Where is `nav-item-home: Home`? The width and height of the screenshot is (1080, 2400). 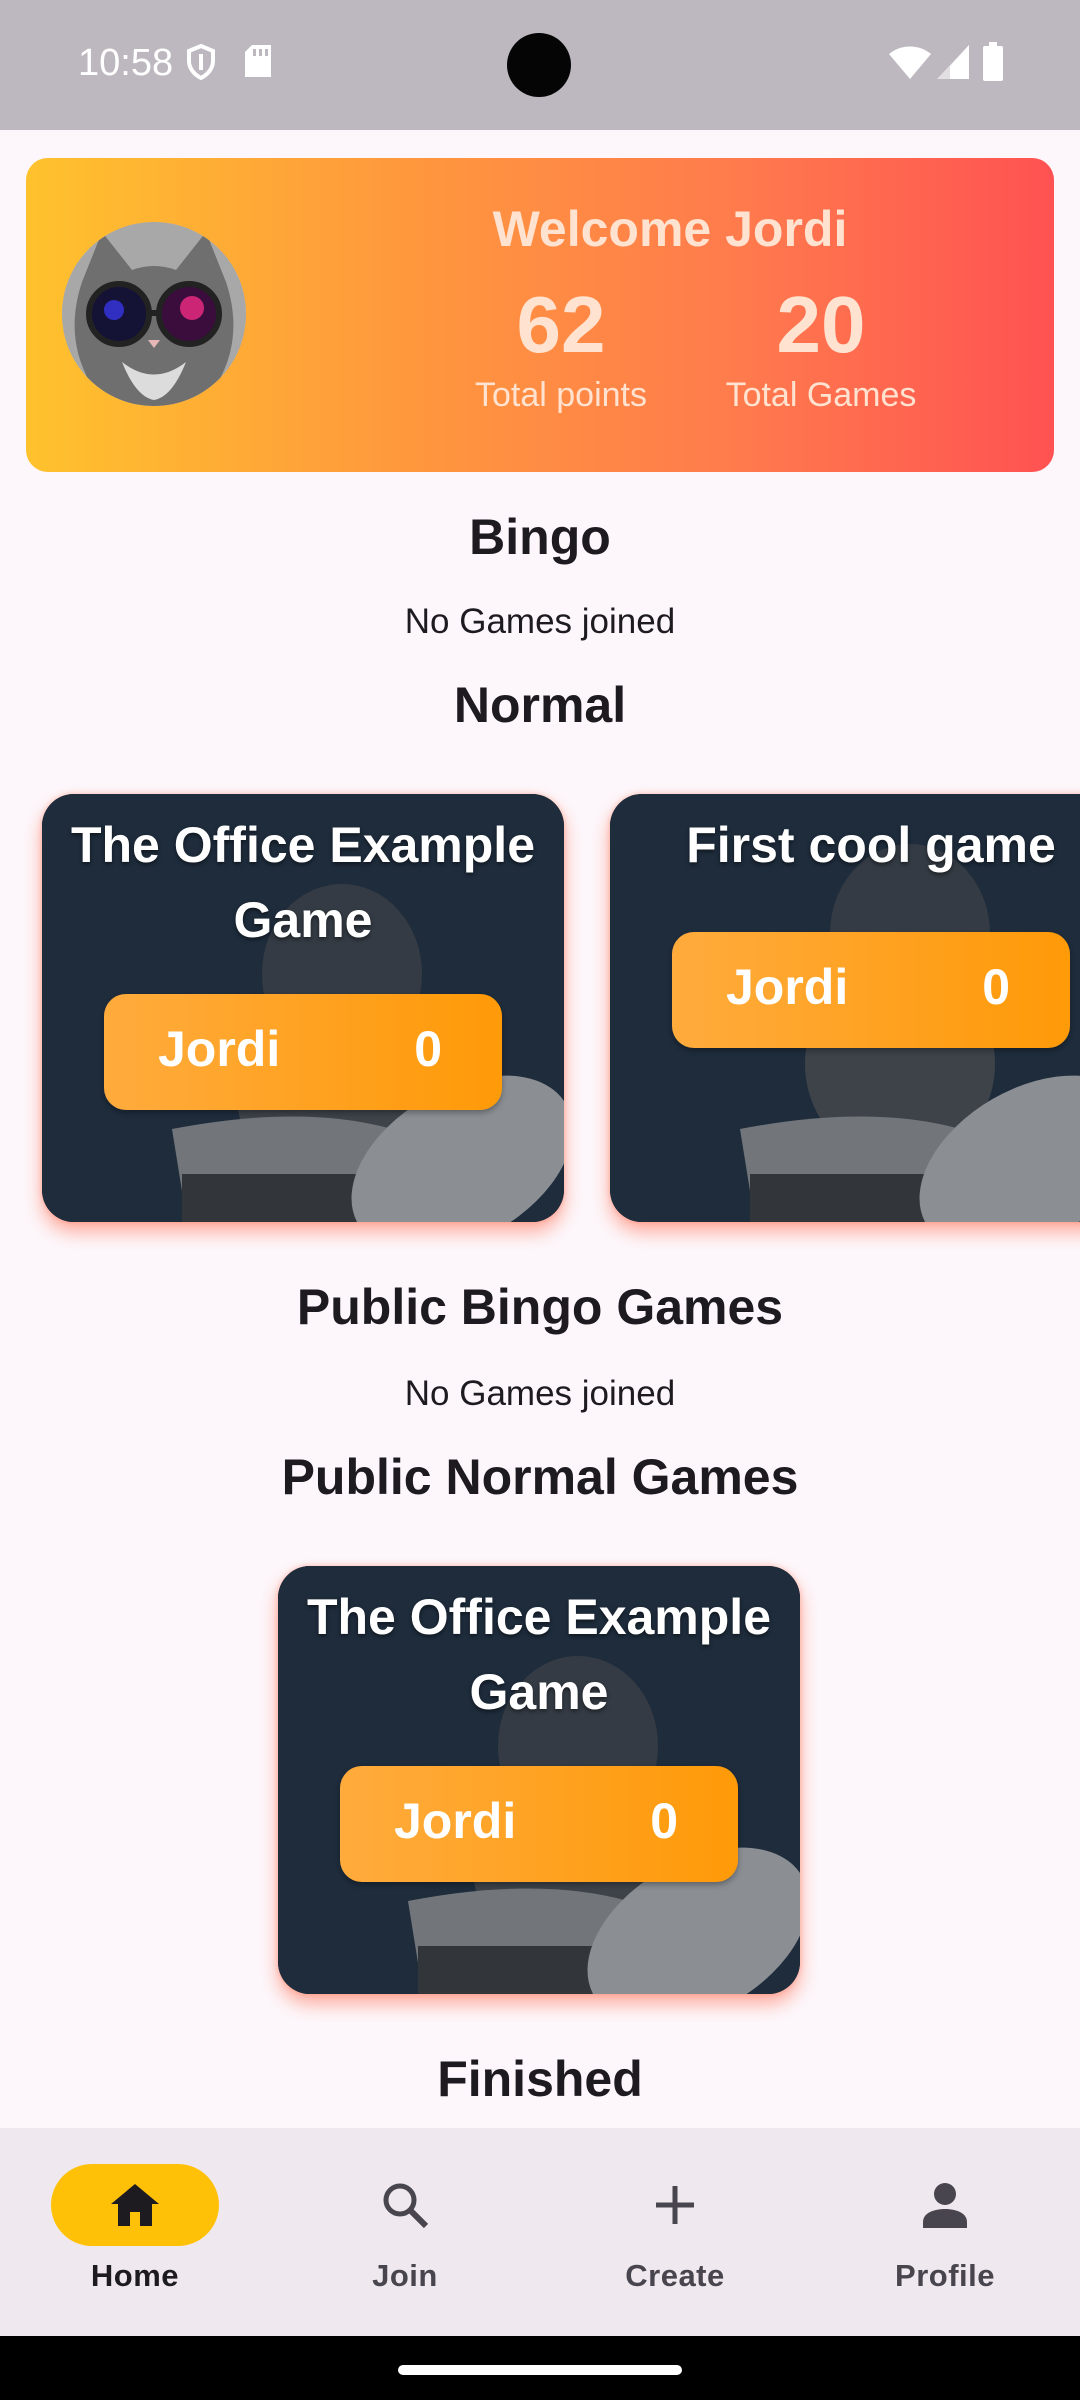 nav-item-home: Home is located at coordinates (135, 2229).